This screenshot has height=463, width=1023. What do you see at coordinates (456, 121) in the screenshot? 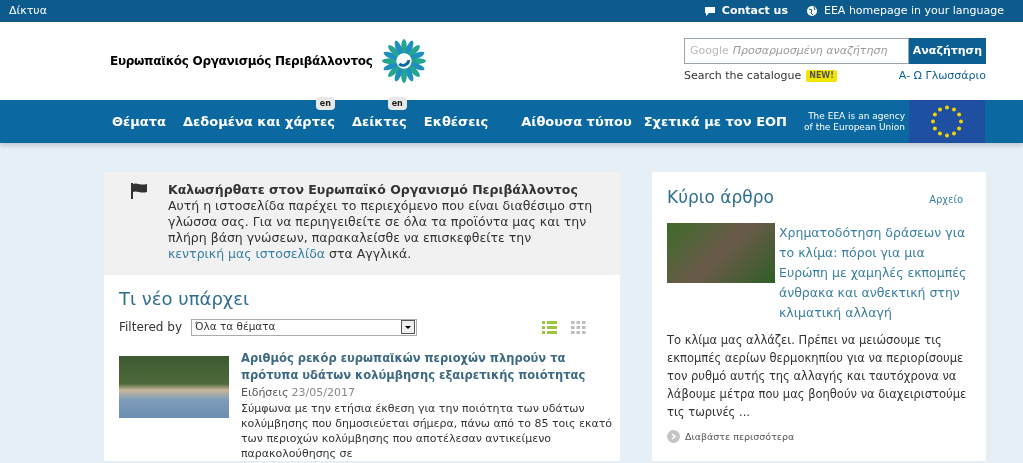
I see `nav-link: Εκθέσεις` at bounding box center [456, 121].